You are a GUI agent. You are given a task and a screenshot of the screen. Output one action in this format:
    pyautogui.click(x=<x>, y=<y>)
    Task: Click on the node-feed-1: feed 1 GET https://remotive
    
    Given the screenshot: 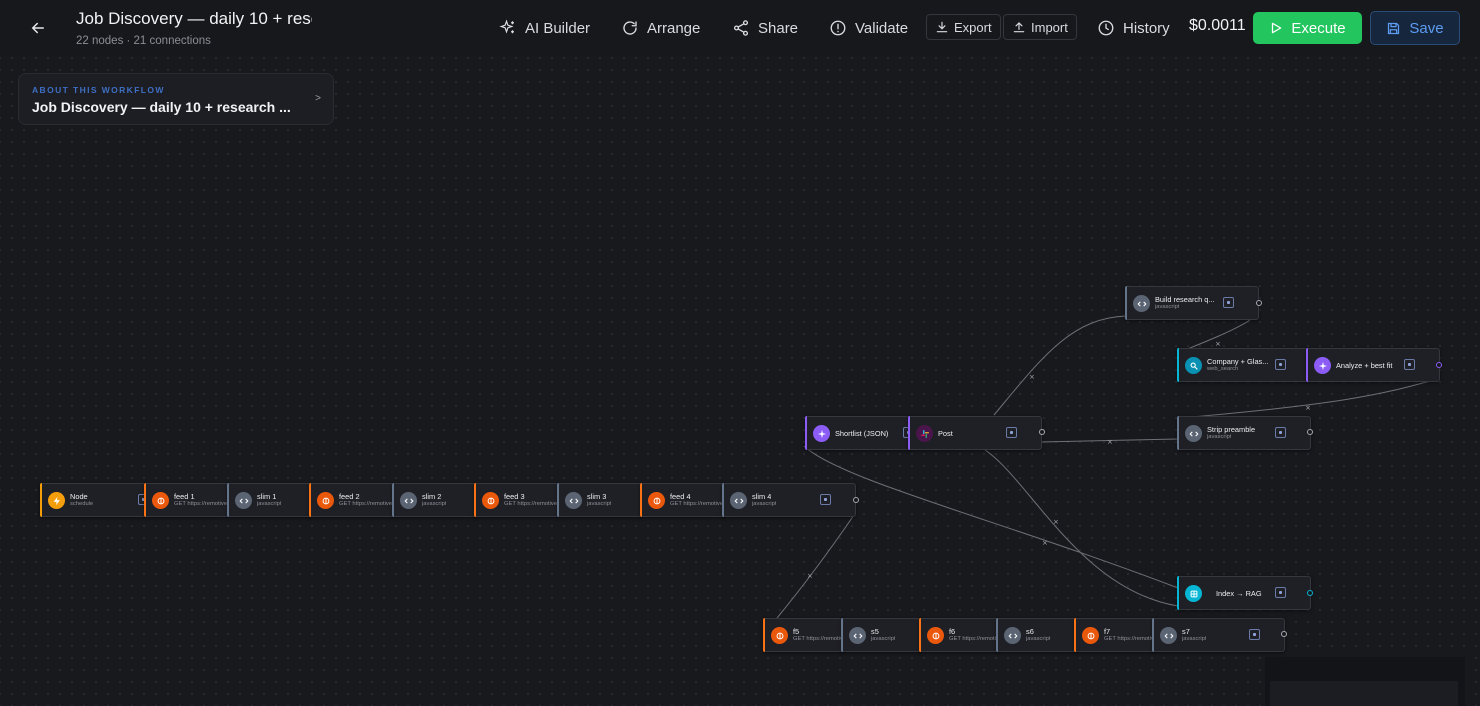 What is the action you would take?
    pyautogui.click(x=187, y=500)
    